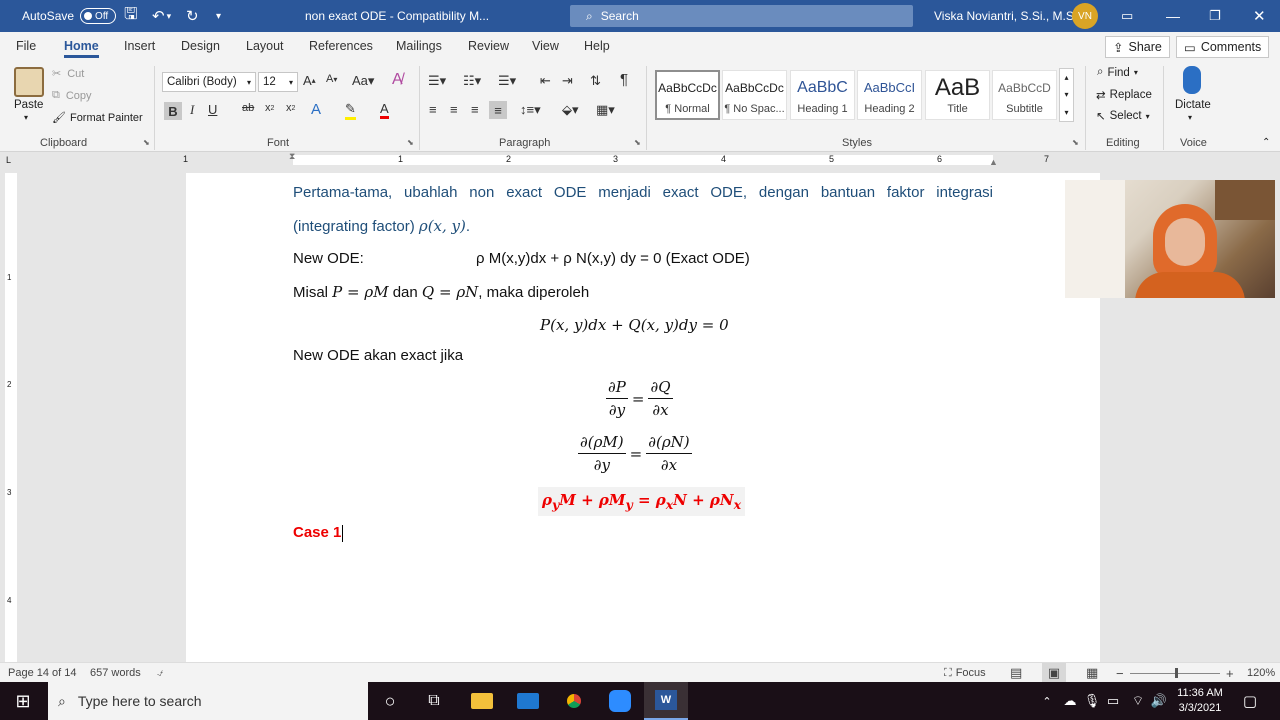  What do you see at coordinates (1024, 95) in the screenshot?
I see `style-subtitle: AaBbCcD Subtitle` at bounding box center [1024, 95].